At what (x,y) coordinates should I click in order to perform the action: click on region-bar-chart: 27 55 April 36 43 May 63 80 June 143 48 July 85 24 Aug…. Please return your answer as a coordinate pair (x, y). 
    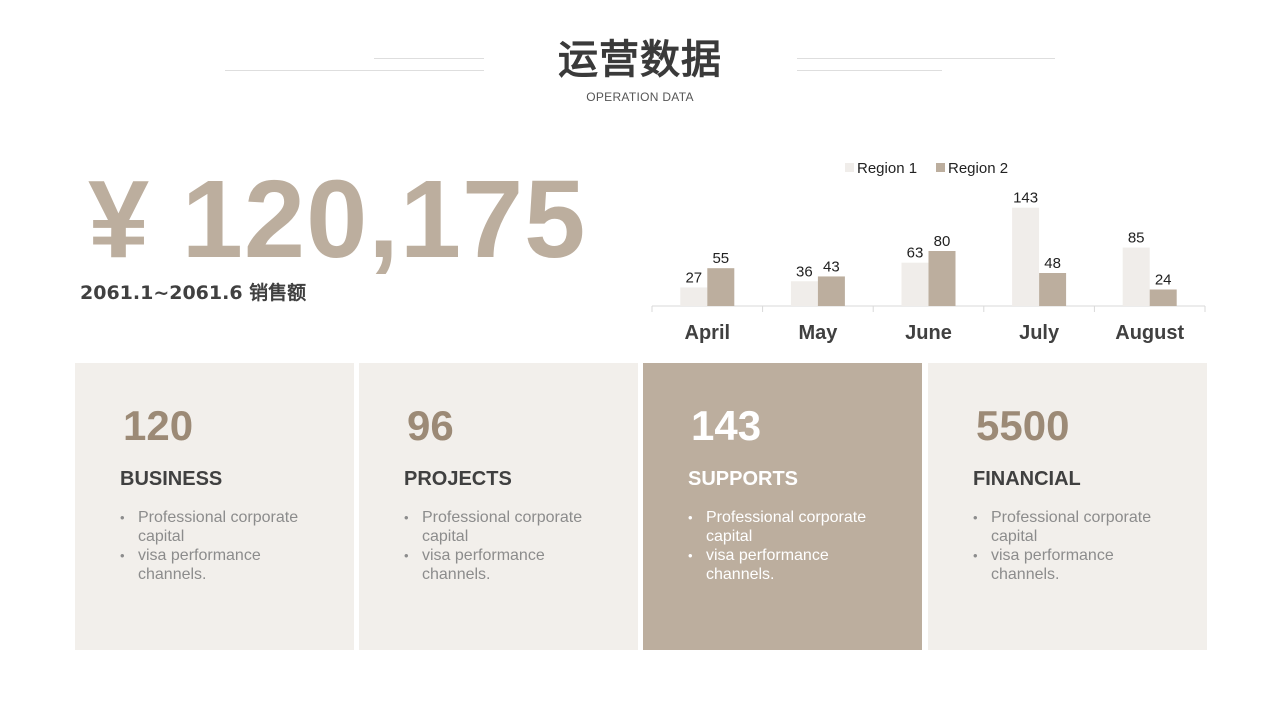
    Looking at the image, I should click on (928, 252).